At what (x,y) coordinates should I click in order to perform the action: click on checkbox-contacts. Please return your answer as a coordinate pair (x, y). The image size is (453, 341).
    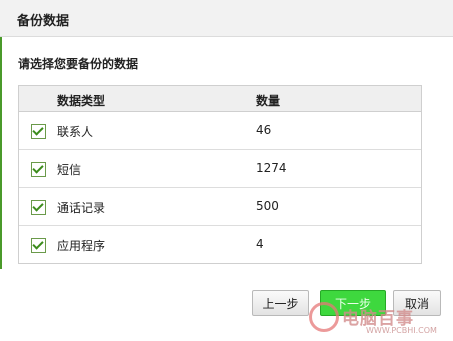
    Looking at the image, I should click on (38, 131).